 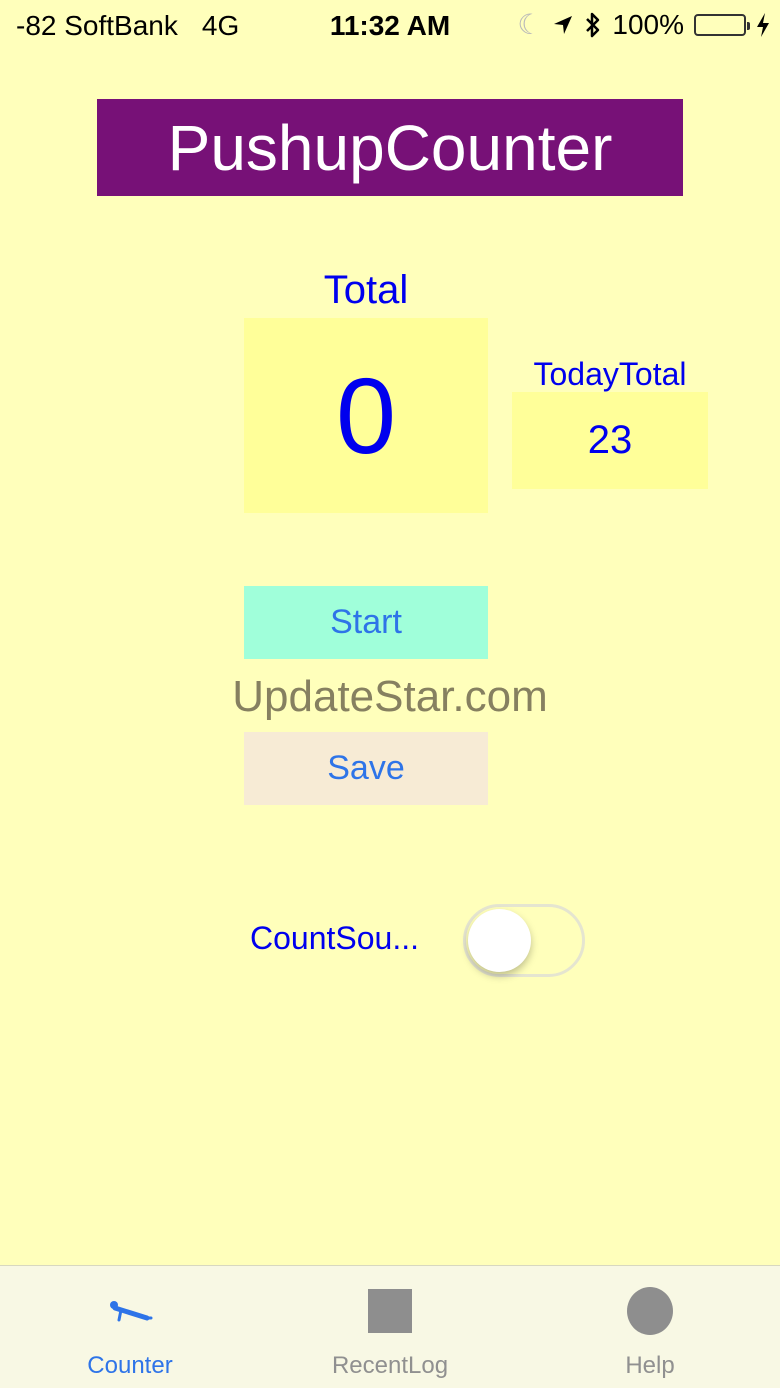 I want to click on total-value: 0, so click(x=366, y=415).